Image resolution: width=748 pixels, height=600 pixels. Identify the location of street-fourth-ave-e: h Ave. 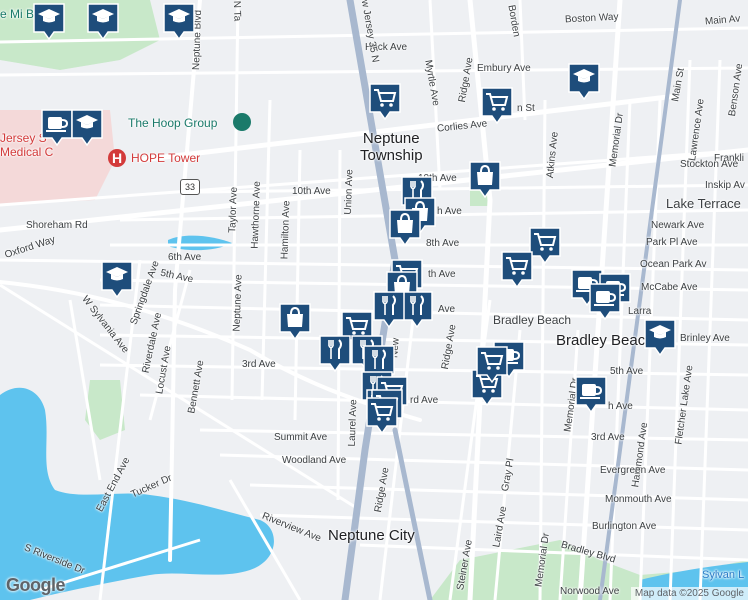
(620, 406).